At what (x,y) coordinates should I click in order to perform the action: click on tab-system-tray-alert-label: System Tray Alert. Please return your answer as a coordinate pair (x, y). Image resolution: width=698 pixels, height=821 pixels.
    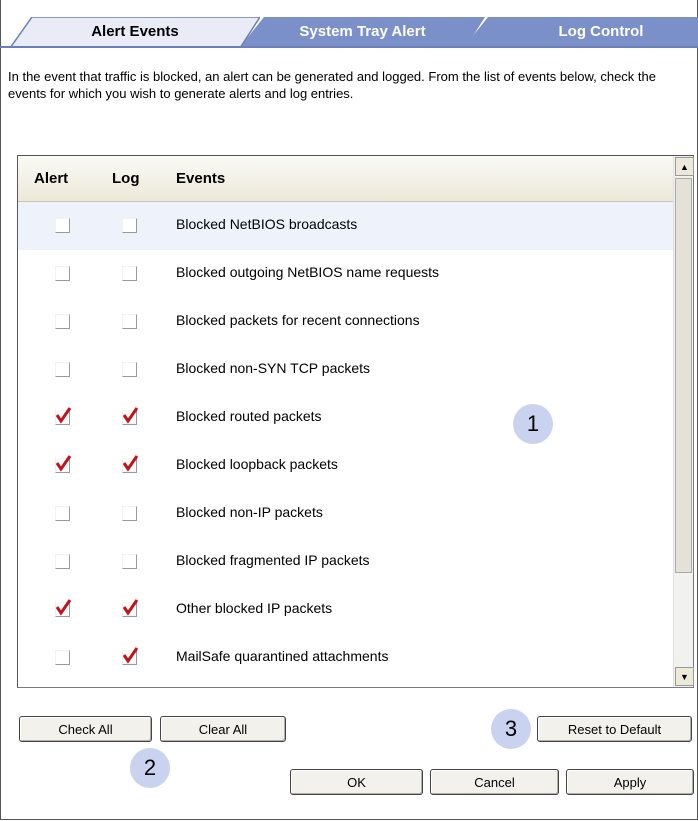
    Looking at the image, I should click on (362, 31).